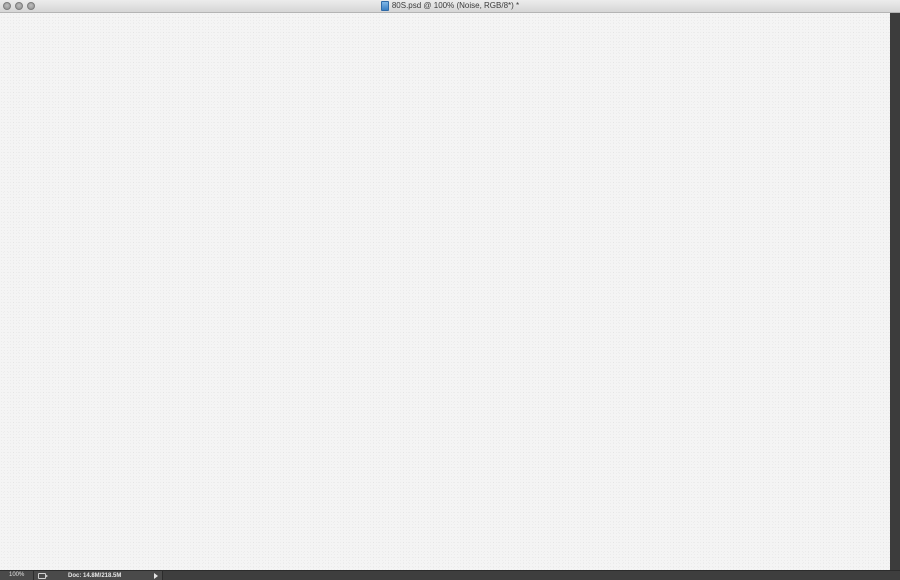  What do you see at coordinates (31, 6) in the screenshot?
I see `zoom-window-button` at bounding box center [31, 6].